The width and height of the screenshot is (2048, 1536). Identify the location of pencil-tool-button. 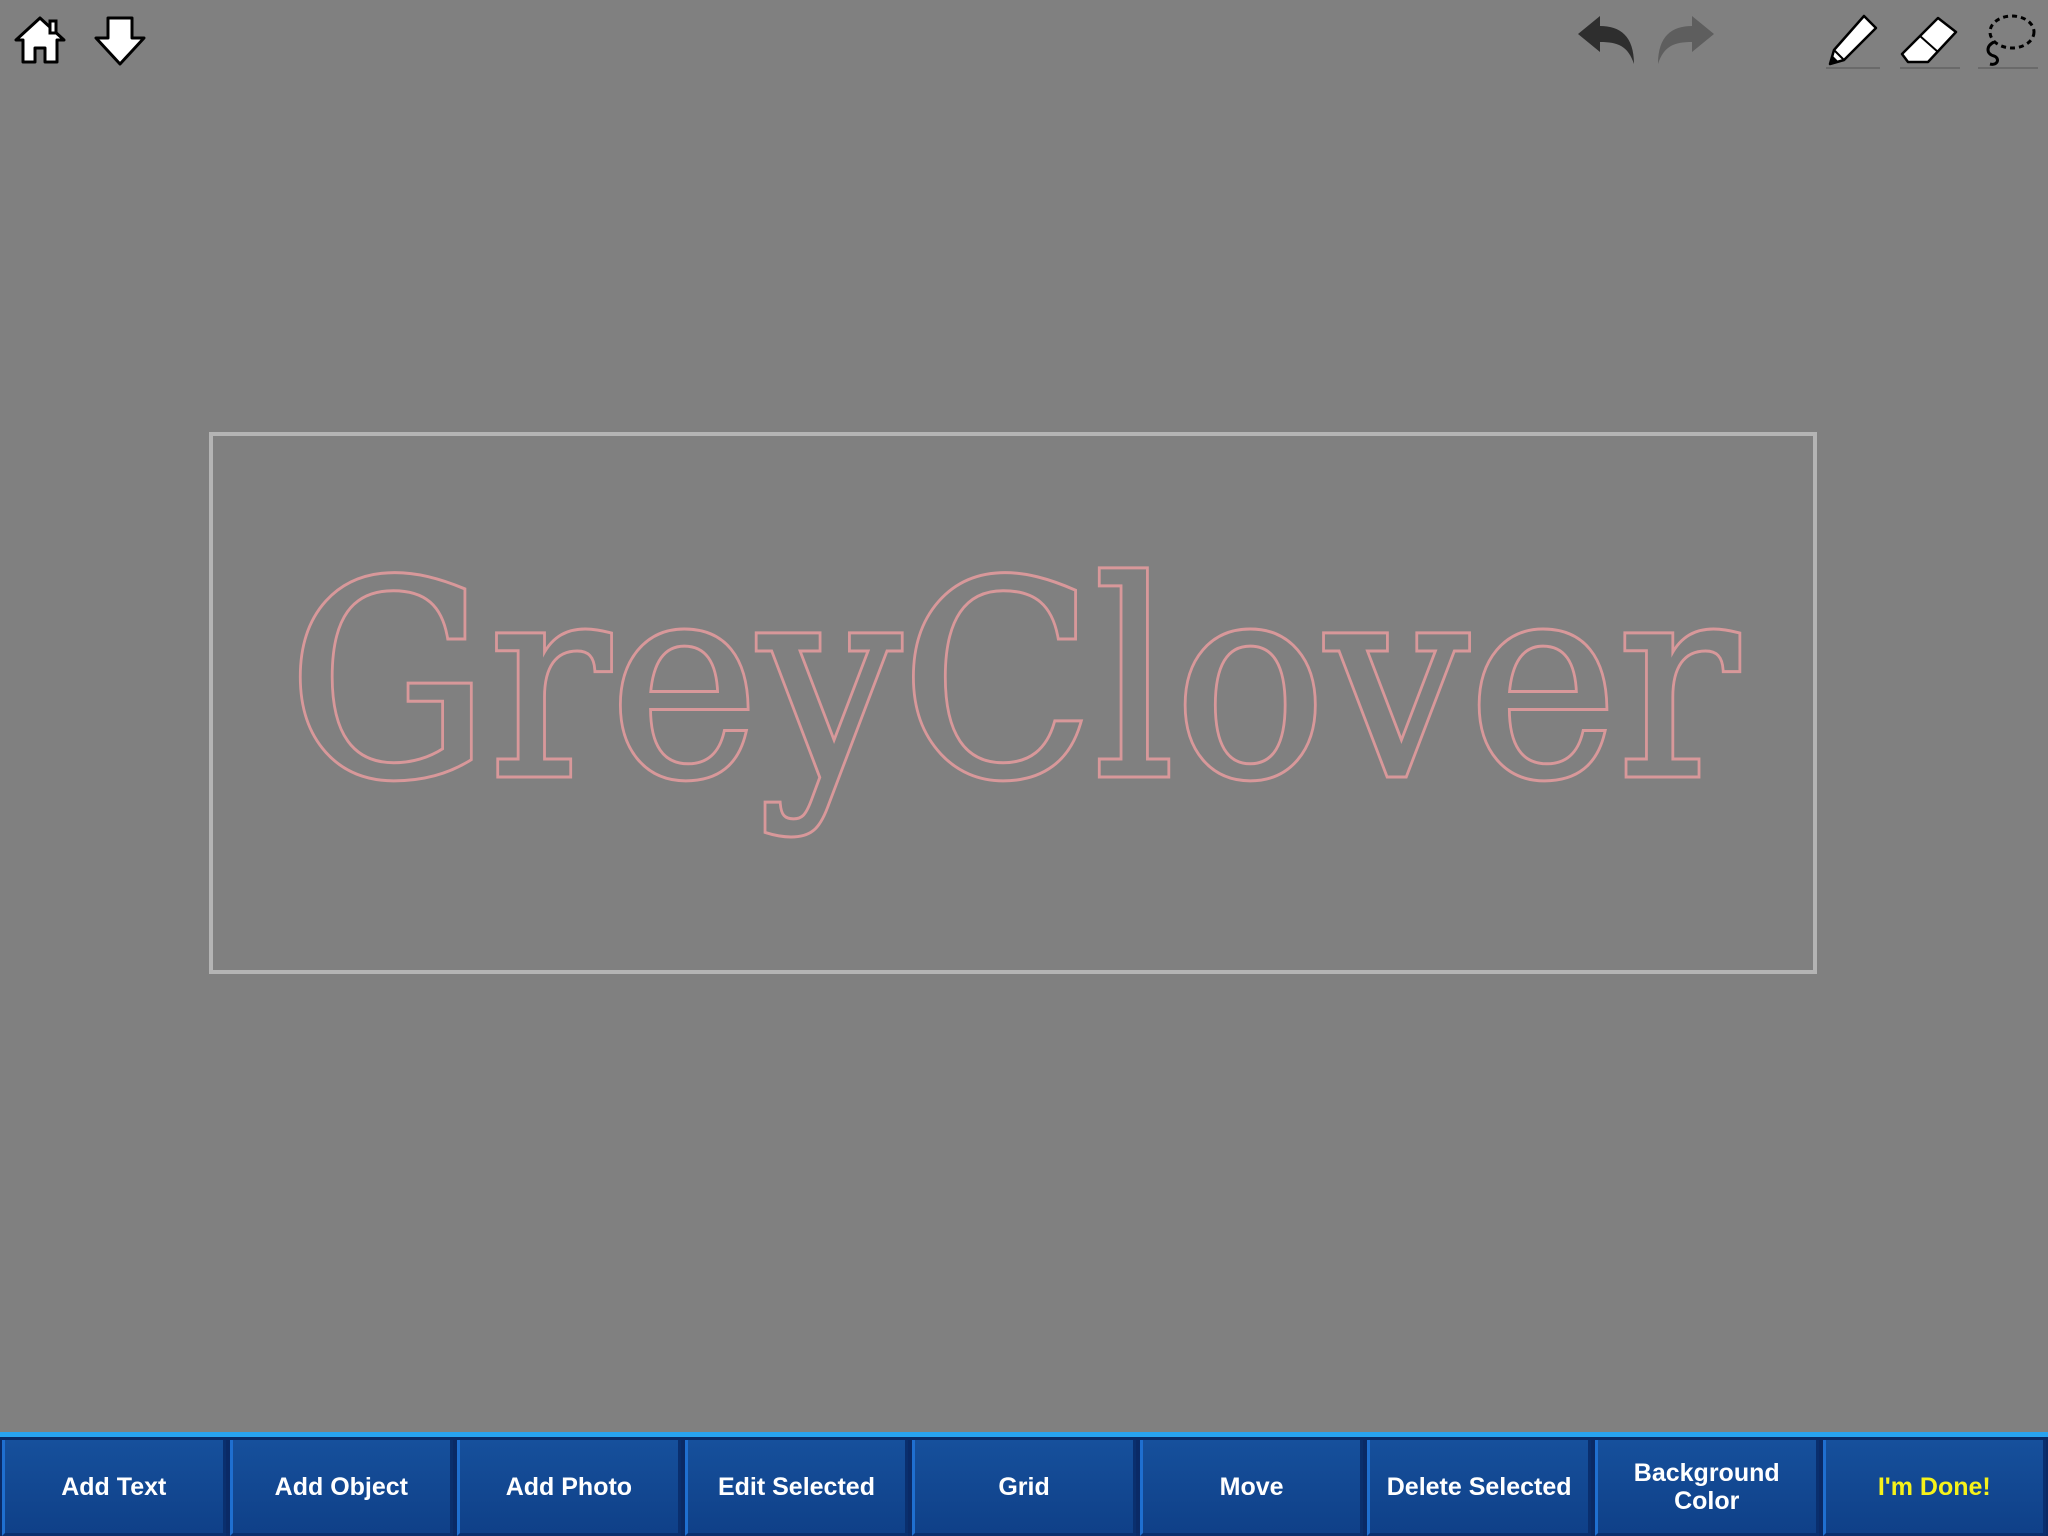
(1852, 40).